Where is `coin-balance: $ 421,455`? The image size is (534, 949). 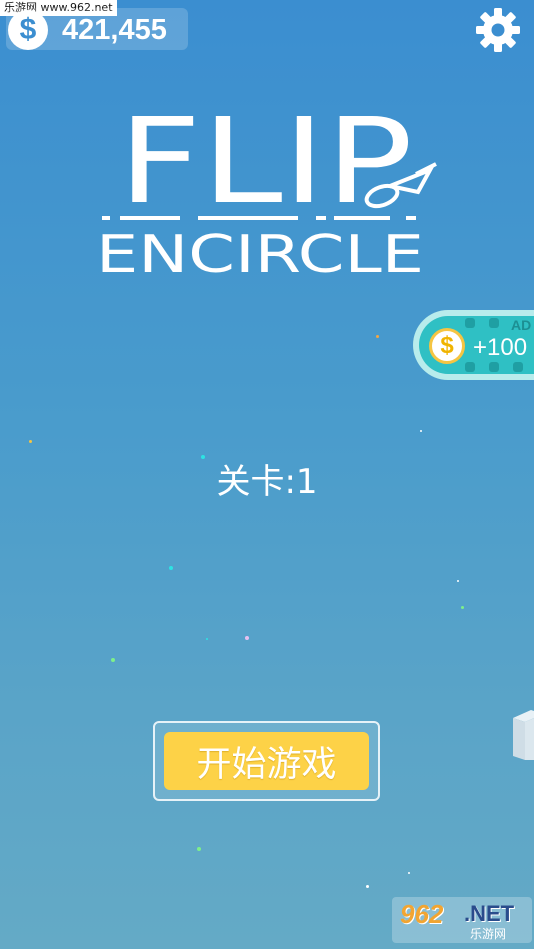
coin-balance: $ 421,455 is located at coordinates (97, 29).